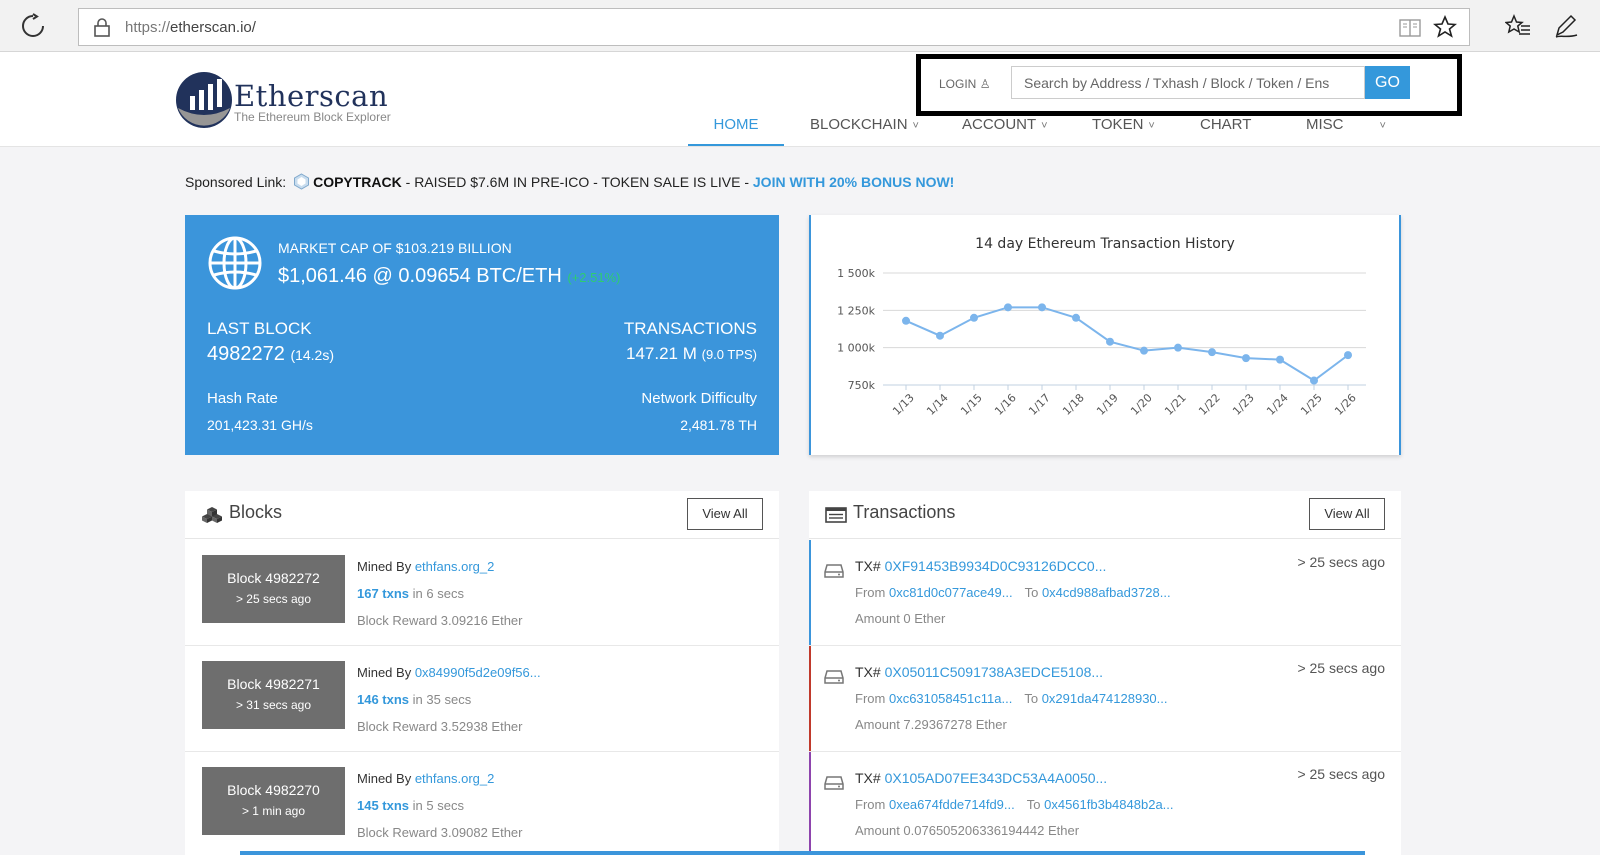 This screenshot has height=855, width=1600. I want to click on browser-toolbar: https://etherscan.io/, so click(800, 26).